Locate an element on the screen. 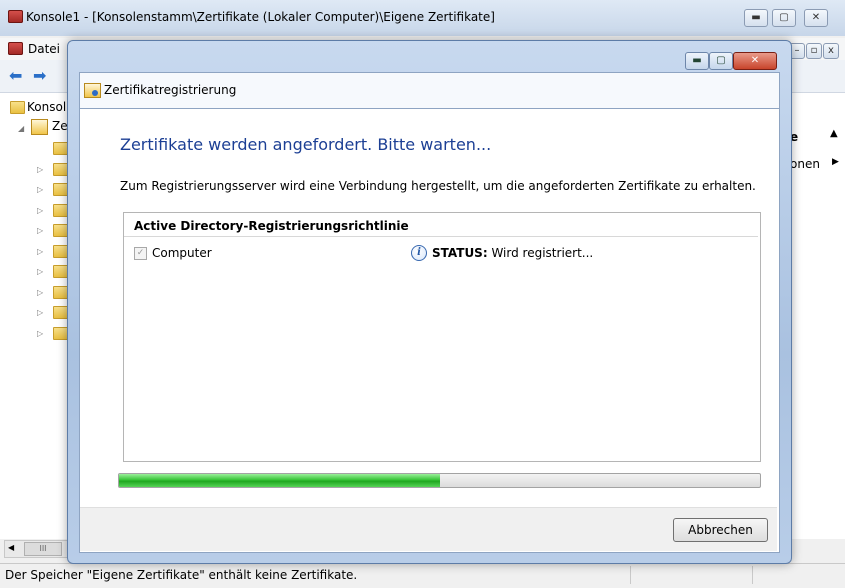 This screenshot has width=845, height=588. actions-item: onen is located at coordinates (805, 164).